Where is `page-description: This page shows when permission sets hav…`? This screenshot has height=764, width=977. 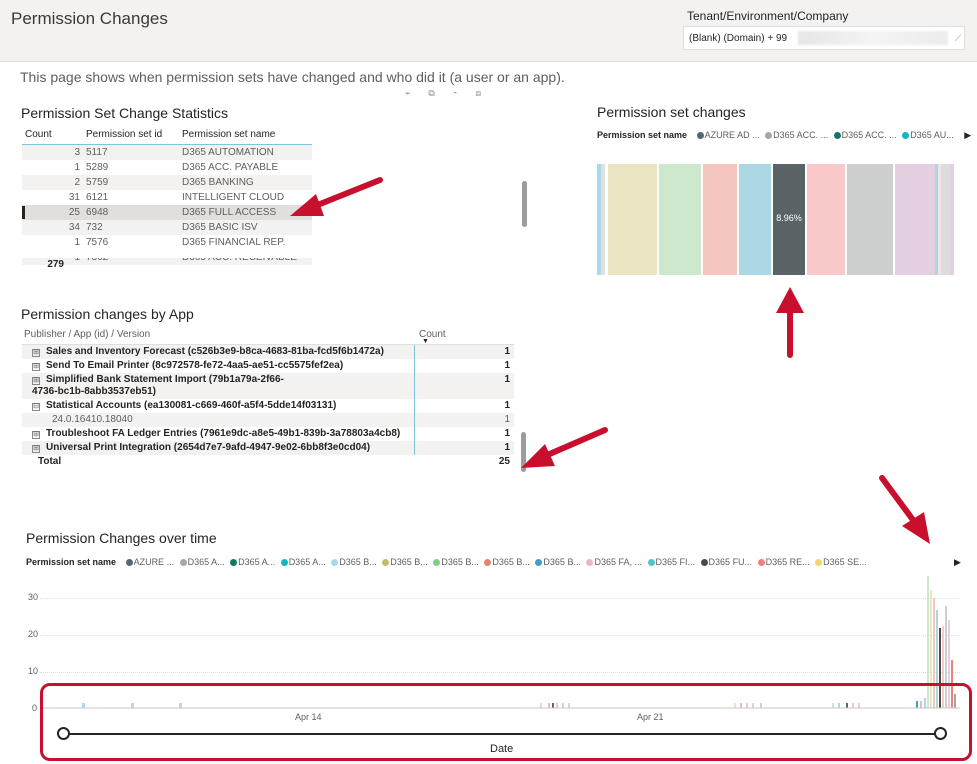 page-description: This page shows when permission sets hav… is located at coordinates (292, 77).